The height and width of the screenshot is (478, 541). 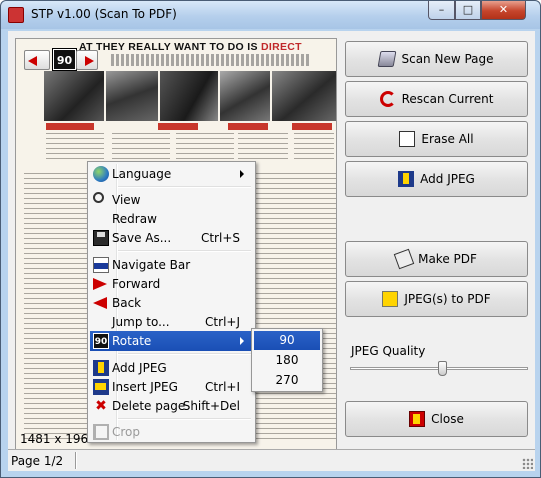 I want to click on make-pdf-button: Make PDF, so click(x=436, y=259).